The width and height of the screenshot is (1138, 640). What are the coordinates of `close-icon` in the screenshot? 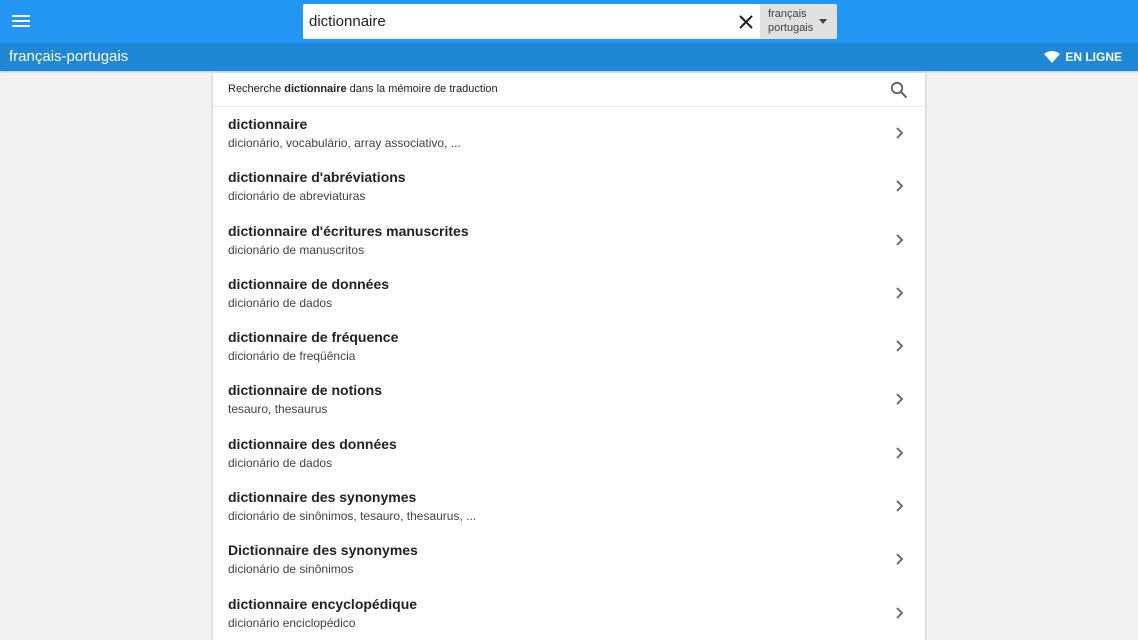 It's located at (746, 22).